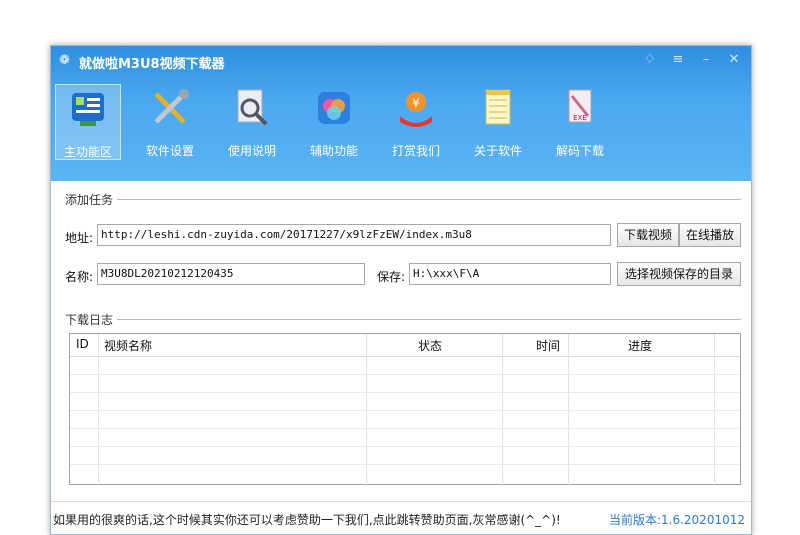  What do you see at coordinates (679, 274) in the screenshot?
I see `choose-directory-button: 选择视频保存的目录` at bounding box center [679, 274].